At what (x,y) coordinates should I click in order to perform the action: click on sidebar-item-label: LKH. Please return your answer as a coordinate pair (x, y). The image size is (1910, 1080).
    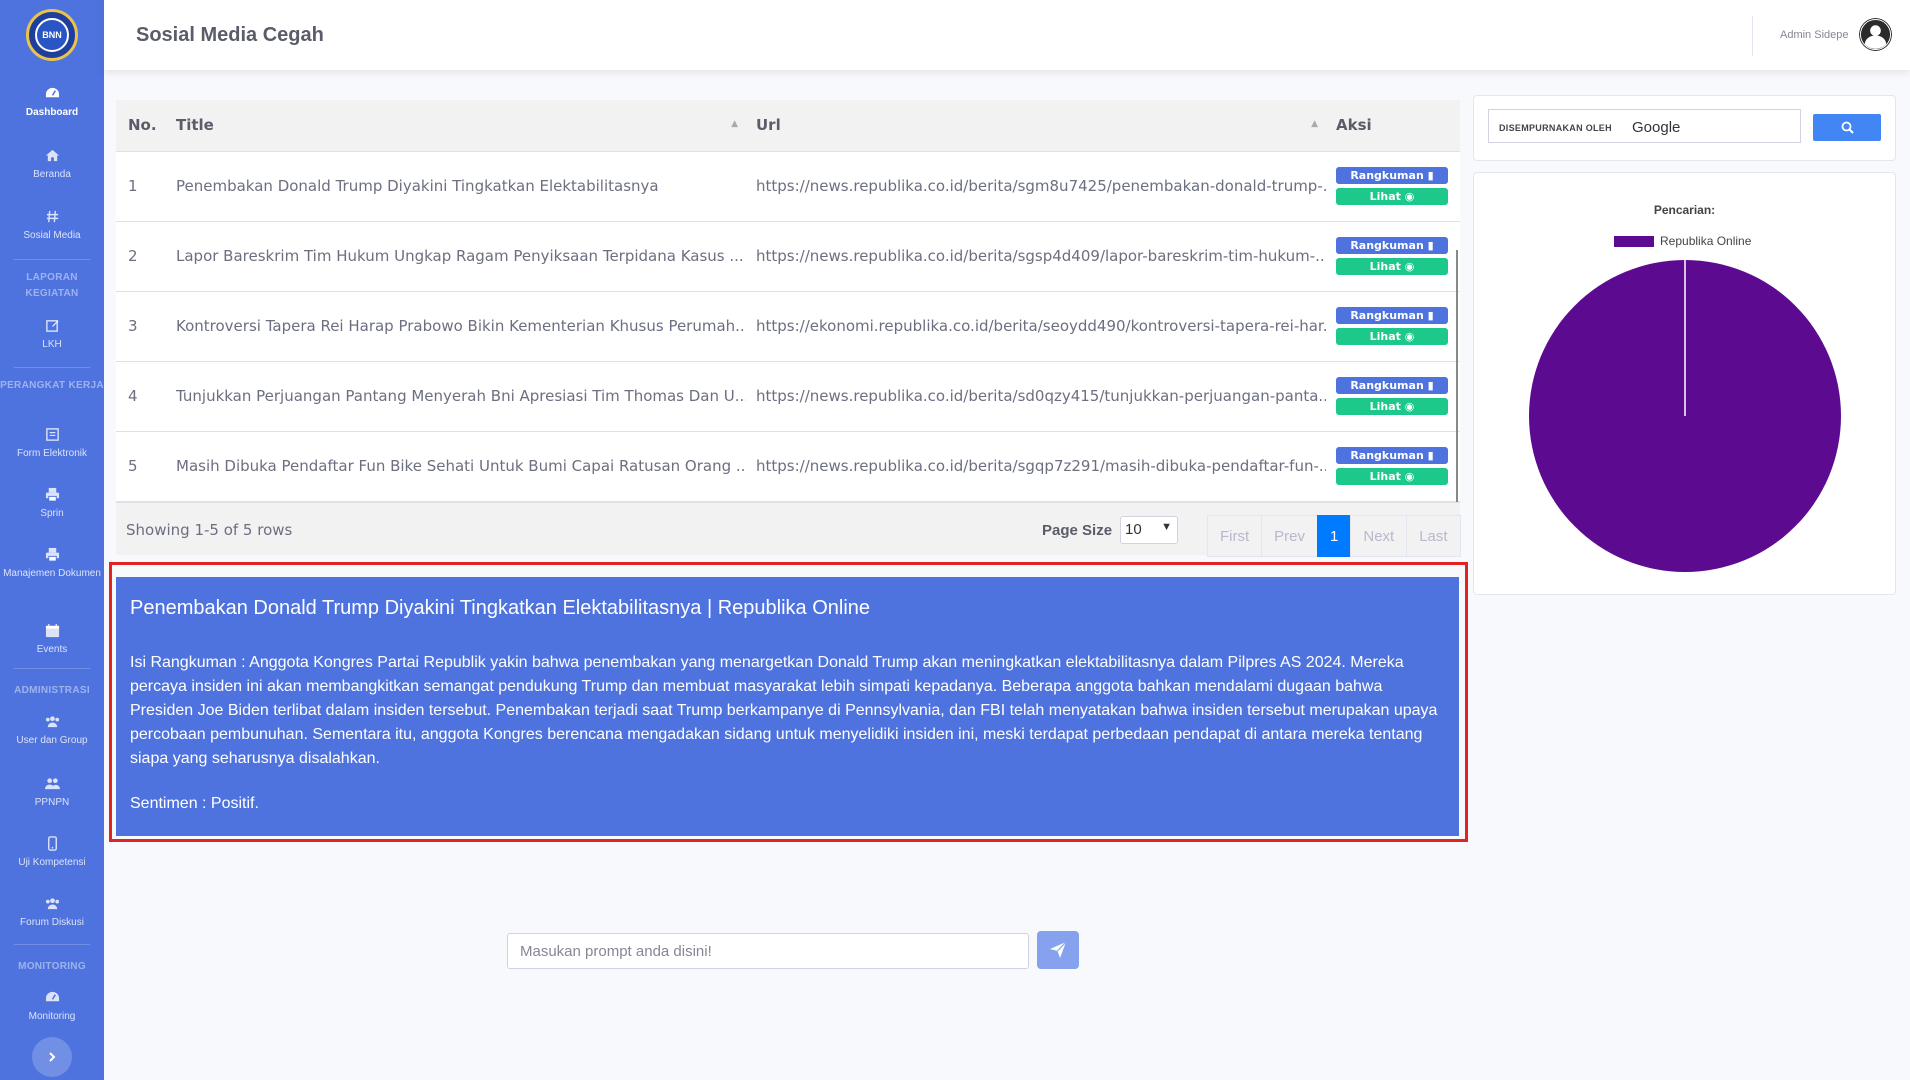
    Looking at the image, I should click on (52, 344).